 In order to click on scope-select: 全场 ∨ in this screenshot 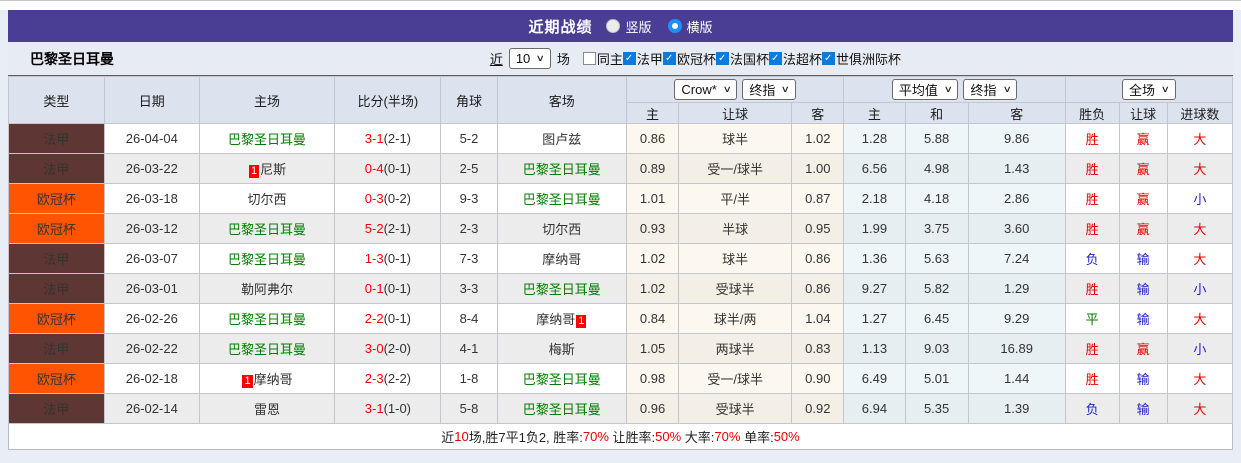, I will do `click(1149, 89)`.